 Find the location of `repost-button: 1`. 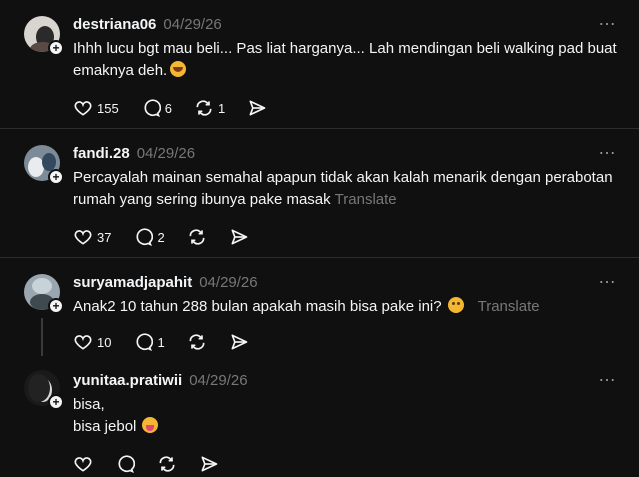

repost-button: 1 is located at coordinates (209, 108).